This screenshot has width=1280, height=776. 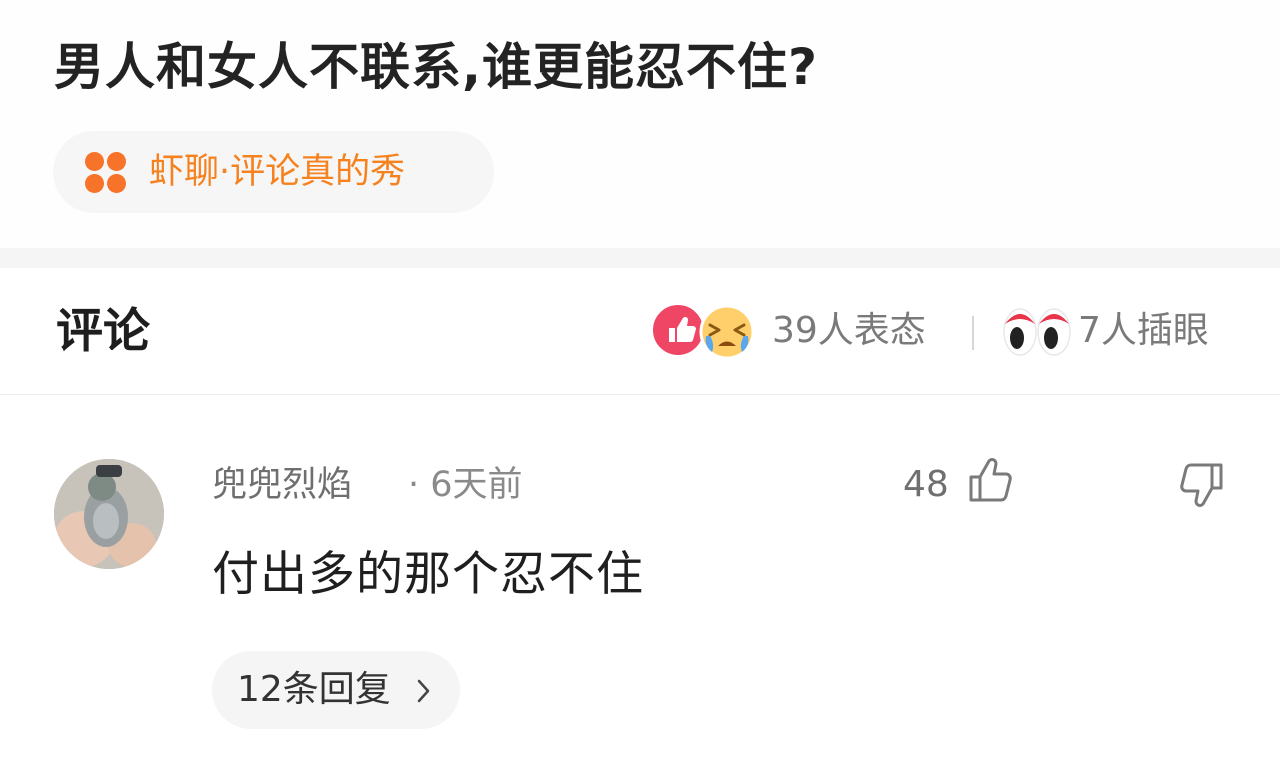 I want to click on replies-button: 12条回复, so click(x=336, y=690).